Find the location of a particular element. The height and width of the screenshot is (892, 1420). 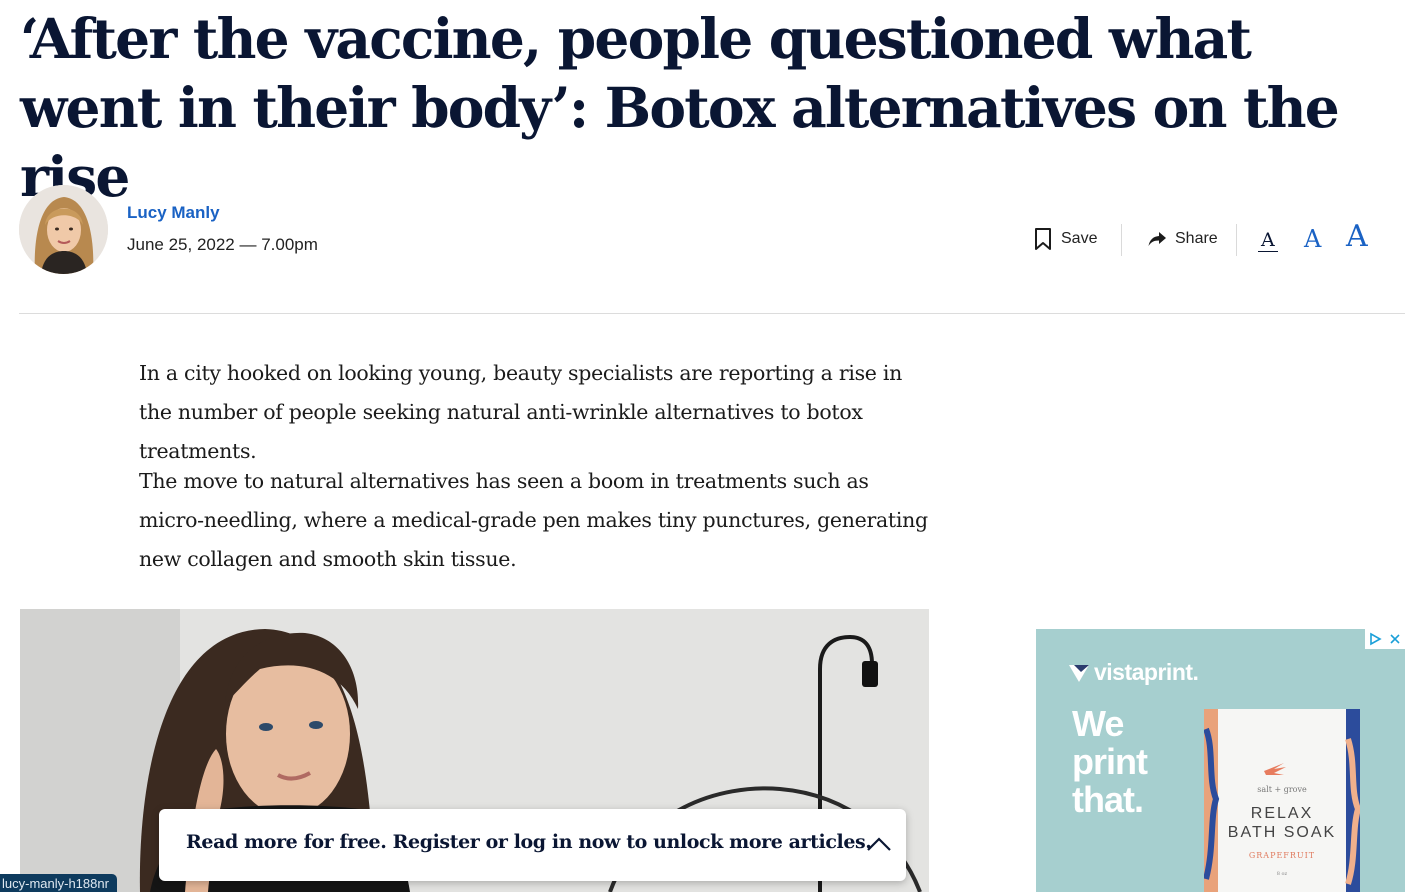

ad-close-icon is located at coordinates (1395, 639).